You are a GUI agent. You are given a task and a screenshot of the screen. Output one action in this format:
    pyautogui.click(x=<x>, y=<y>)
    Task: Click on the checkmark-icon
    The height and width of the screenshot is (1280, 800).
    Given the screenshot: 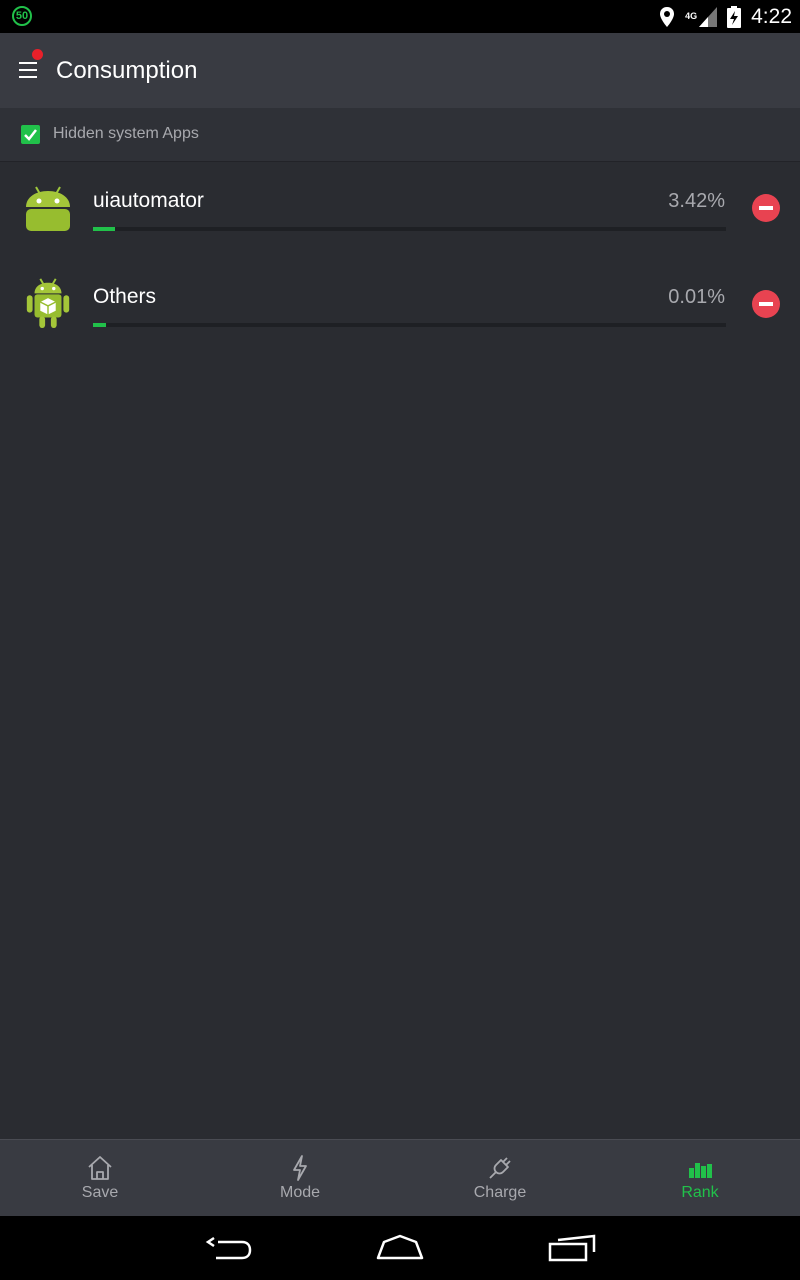 What is the action you would take?
    pyautogui.click(x=30, y=135)
    